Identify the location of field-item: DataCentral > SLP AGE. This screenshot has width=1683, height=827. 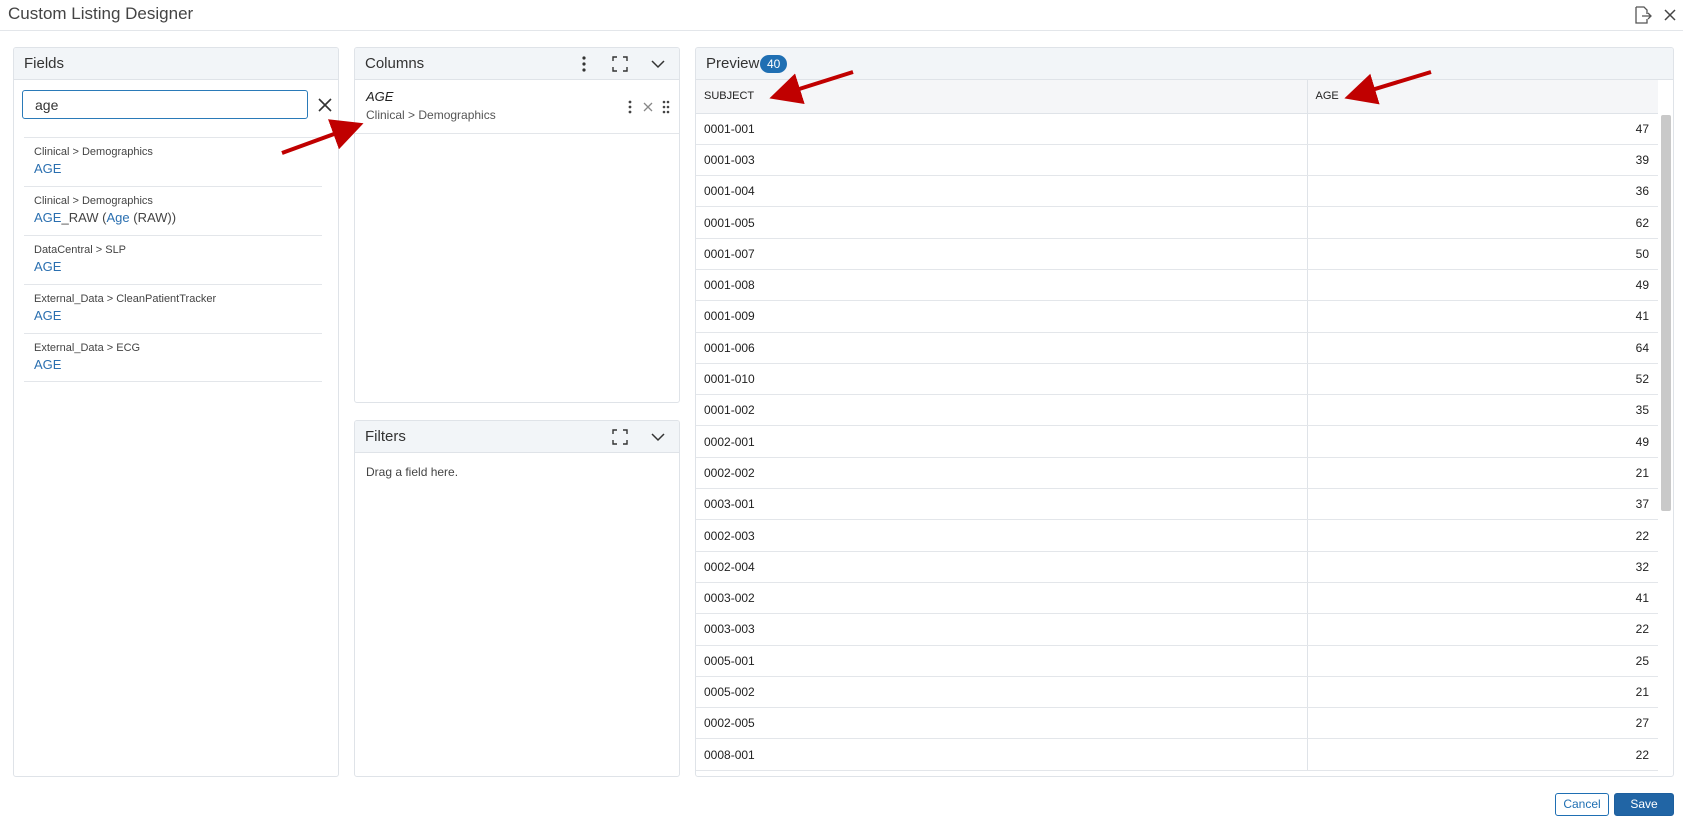
(173, 259).